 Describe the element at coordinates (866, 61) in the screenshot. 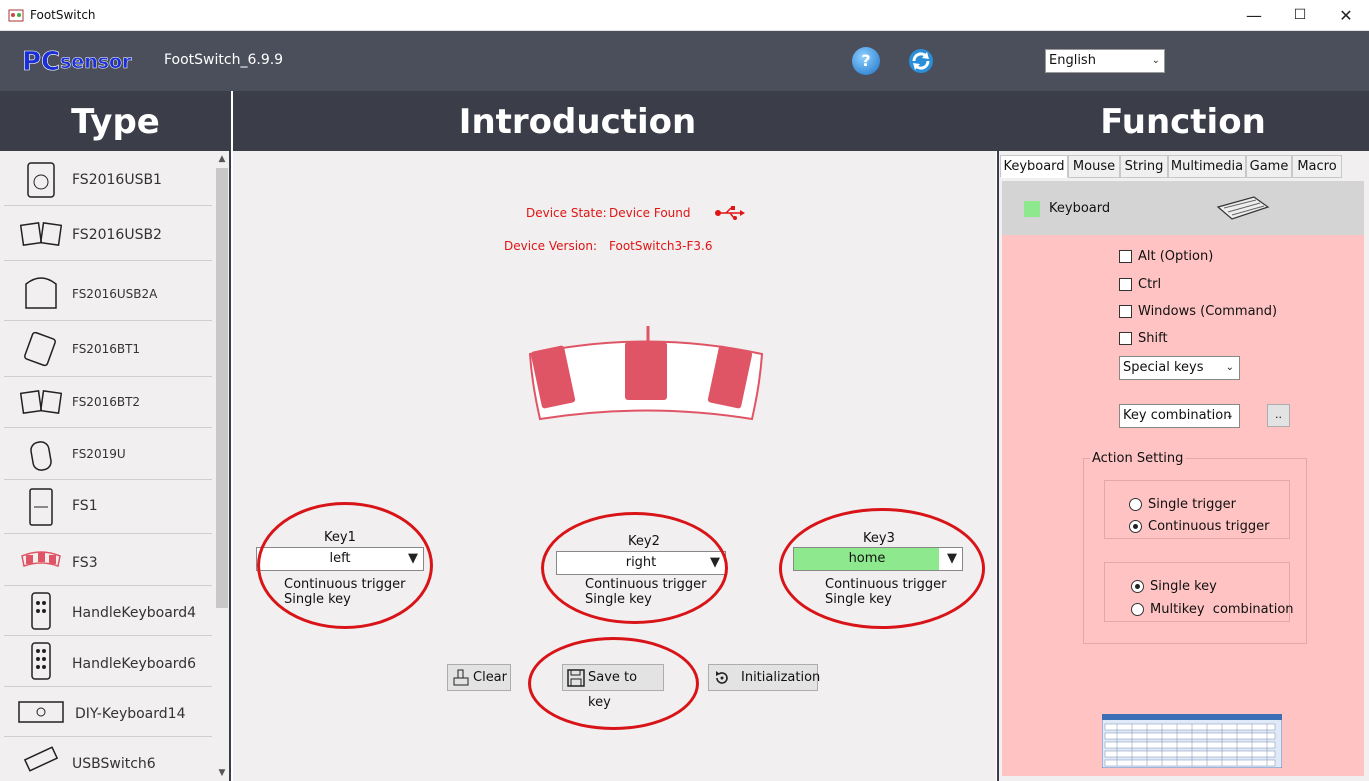

I see `help-icon: ?` at that location.